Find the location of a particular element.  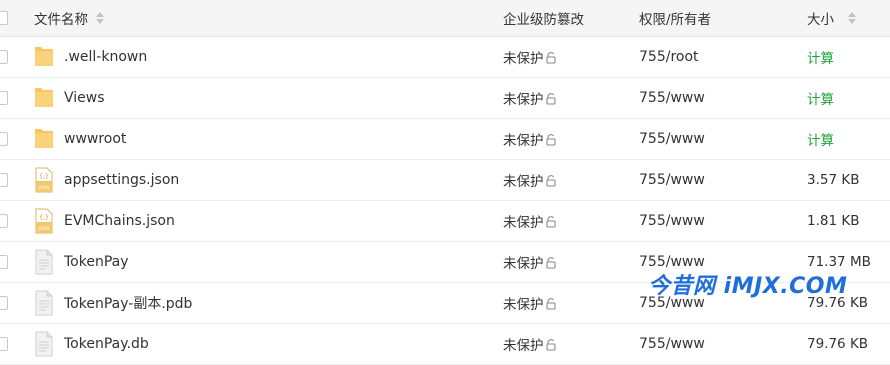

file-name-cell: {;} JSON appsettings.json is located at coordinates (106, 180).